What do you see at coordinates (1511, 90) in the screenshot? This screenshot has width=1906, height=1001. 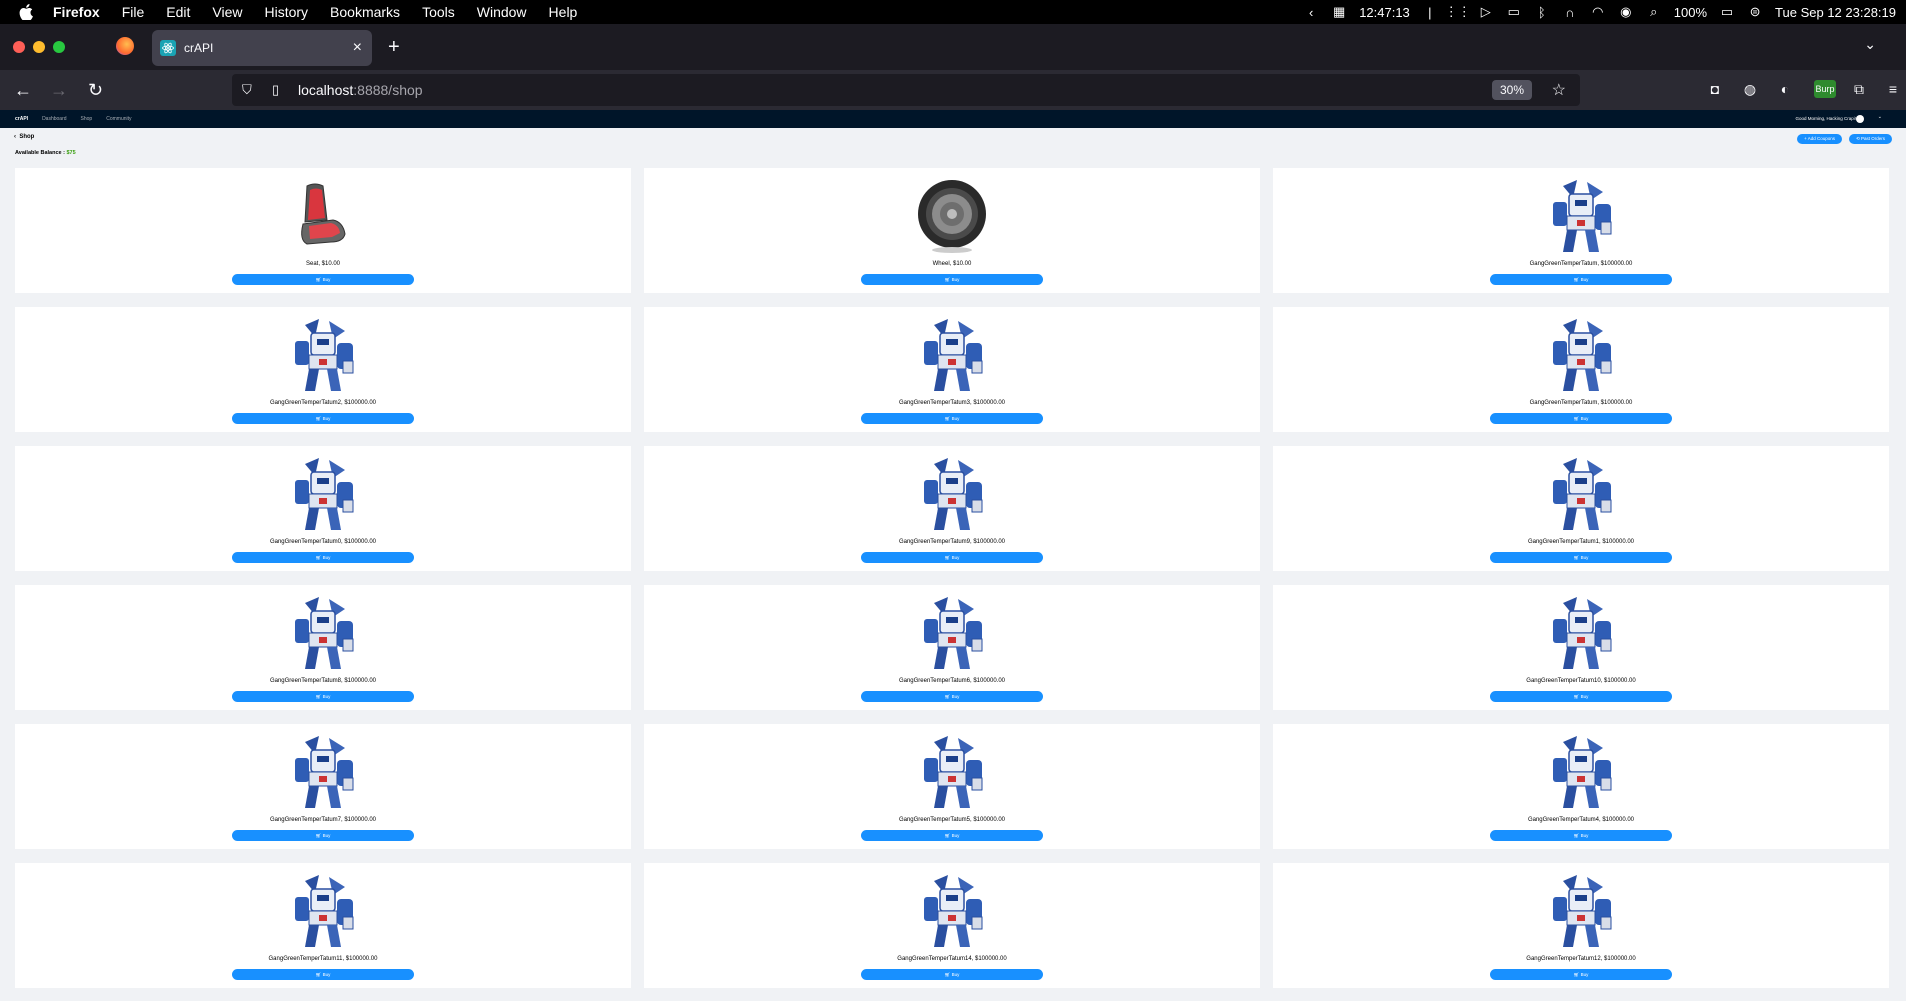 I see `zoom-level-button: 30%` at bounding box center [1511, 90].